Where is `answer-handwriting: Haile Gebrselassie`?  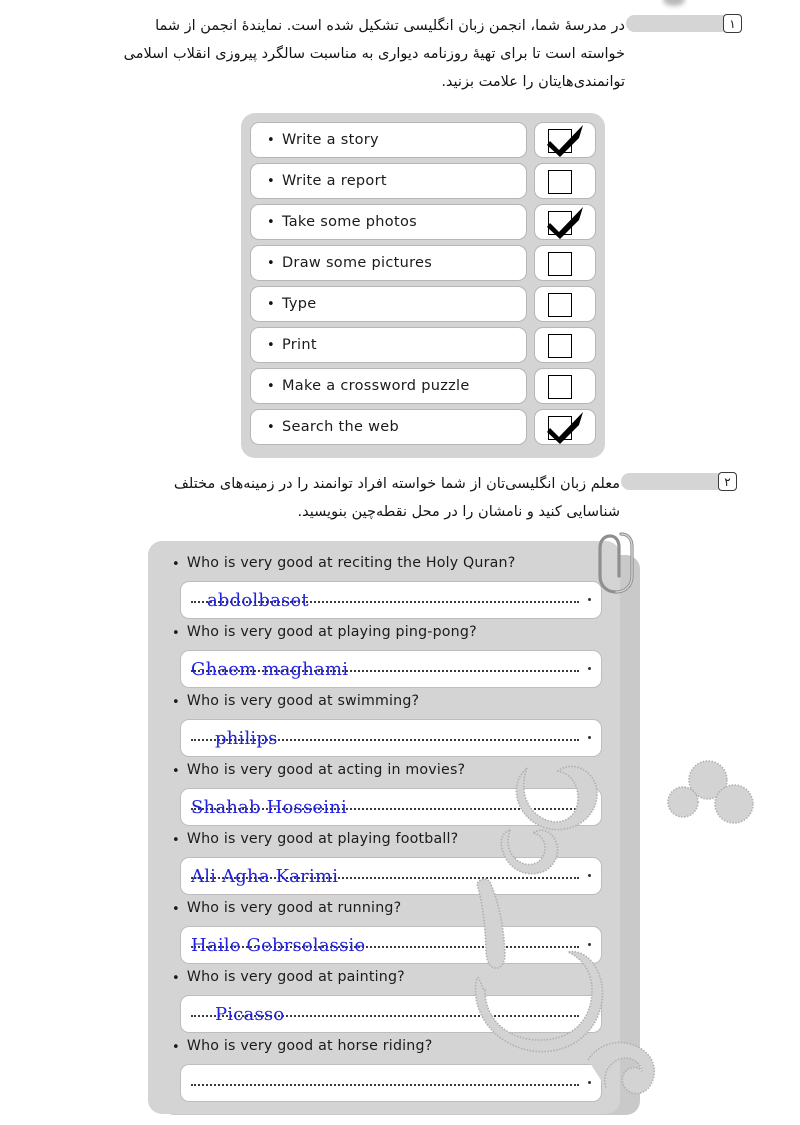
answer-handwriting: Haile Gebrselassie is located at coordinates (278, 945).